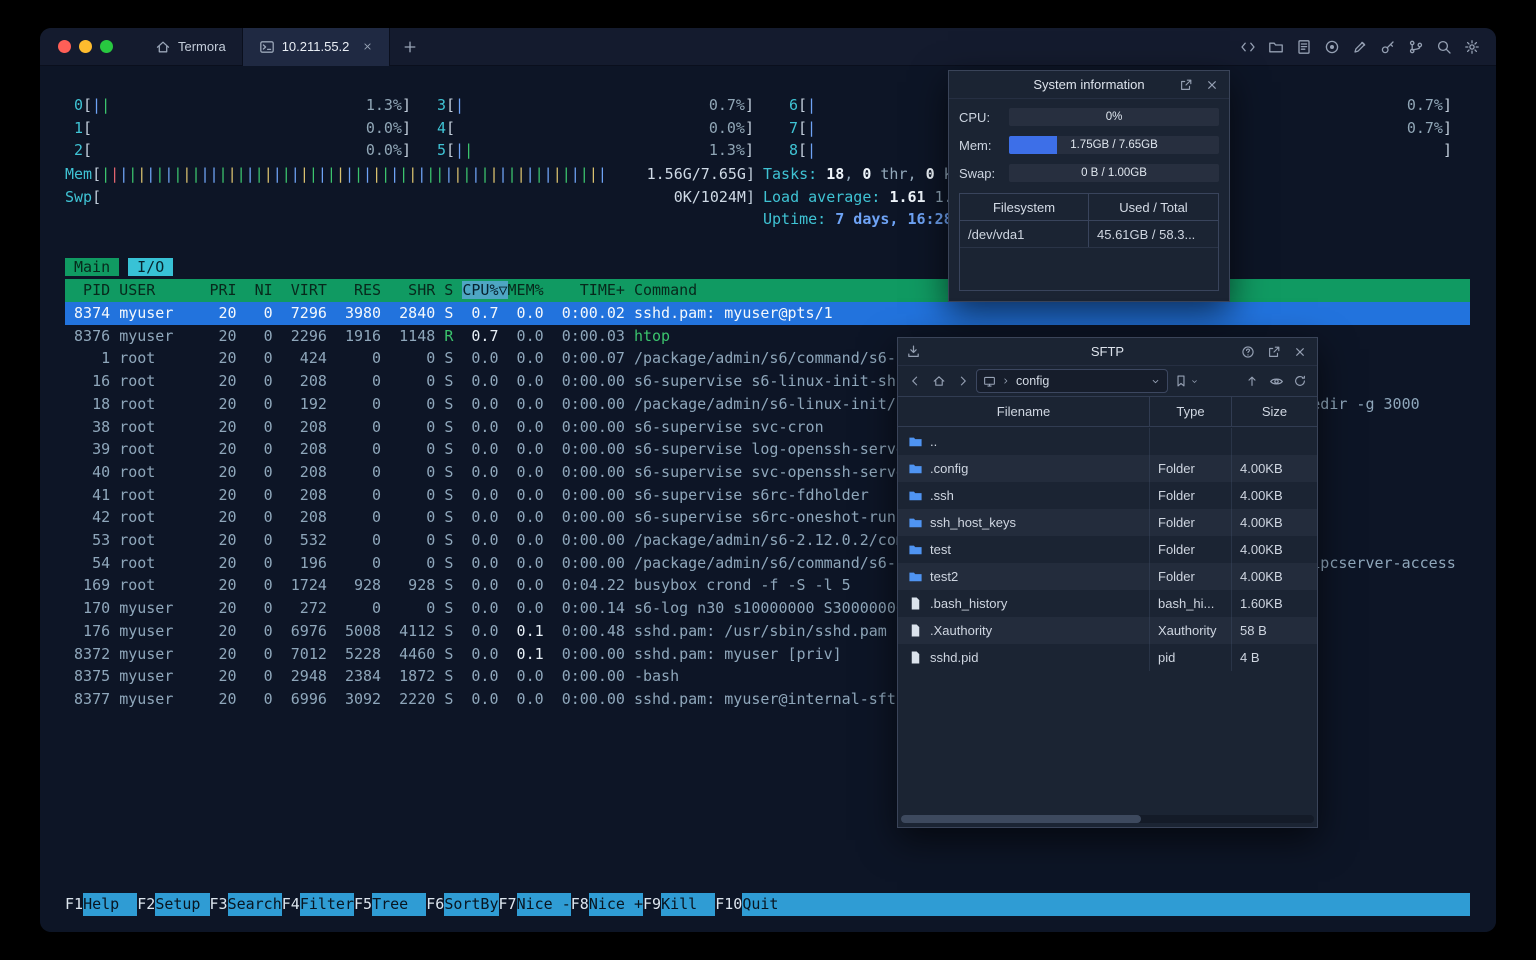 Image resolution: width=1536 pixels, height=960 pixels. I want to click on sftp-col-filename: Filename, so click(1023, 411).